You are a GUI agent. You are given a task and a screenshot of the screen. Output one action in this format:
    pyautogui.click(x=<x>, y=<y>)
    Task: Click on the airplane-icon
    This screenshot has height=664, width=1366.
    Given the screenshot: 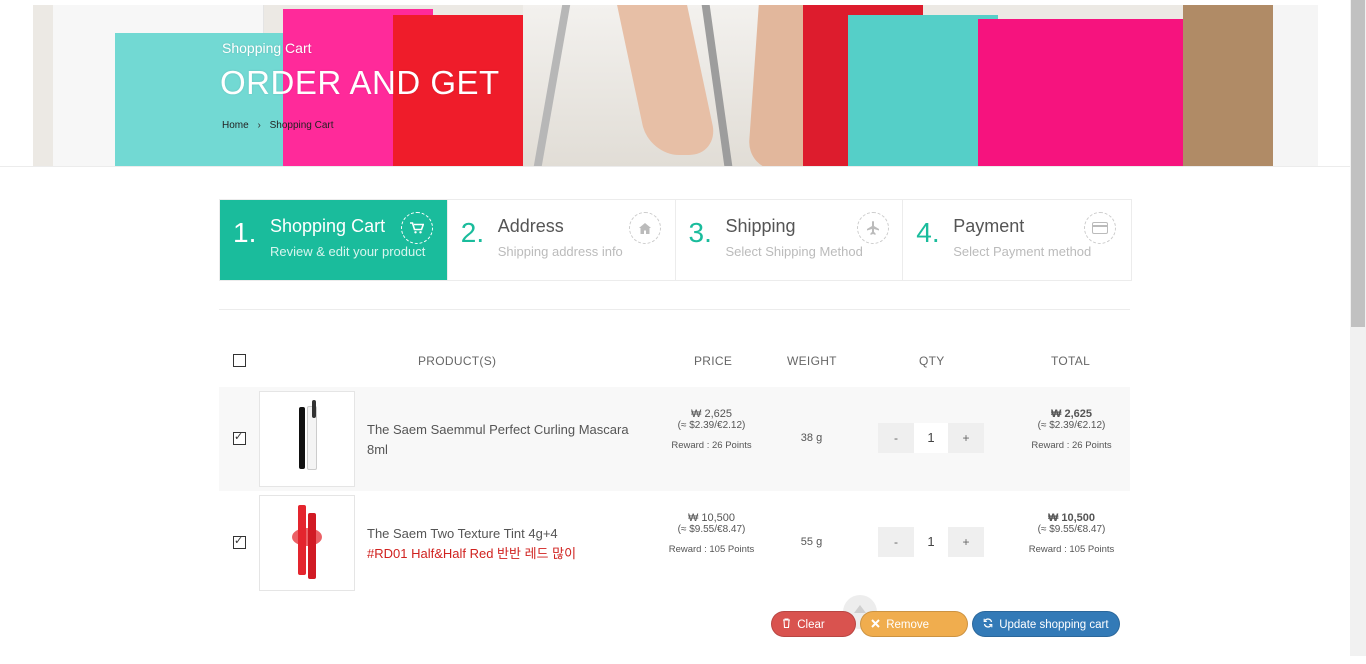 What is the action you would take?
    pyautogui.click(x=872, y=228)
    